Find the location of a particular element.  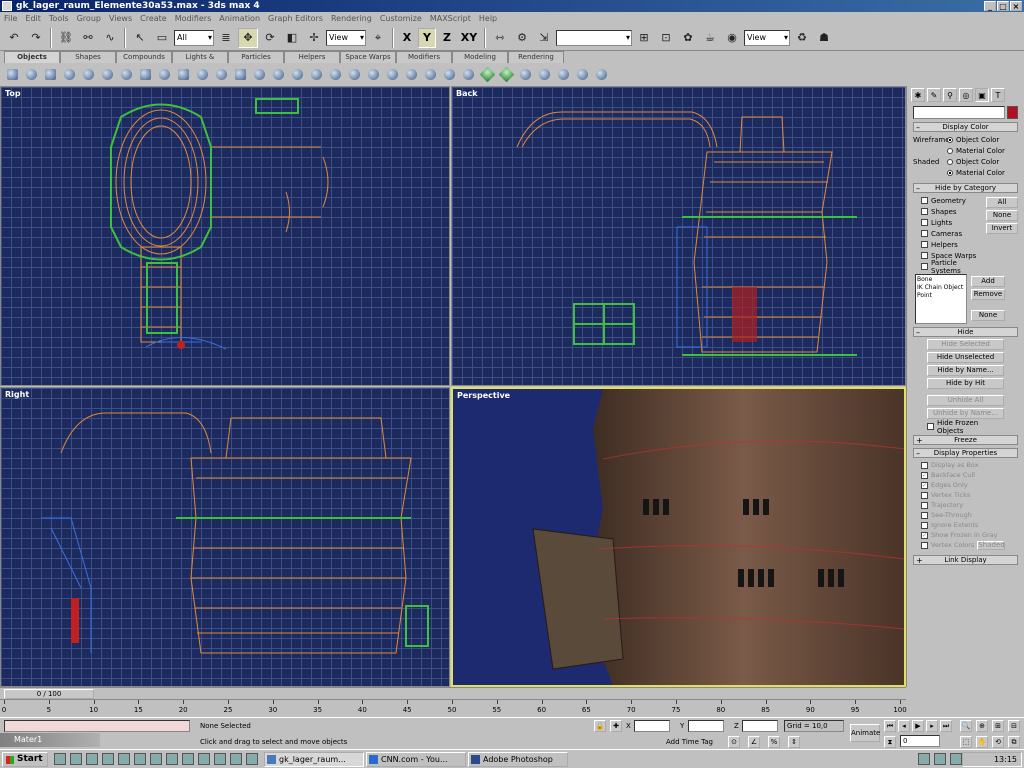

hide-particle-systems-check is located at coordinates (924, 266).